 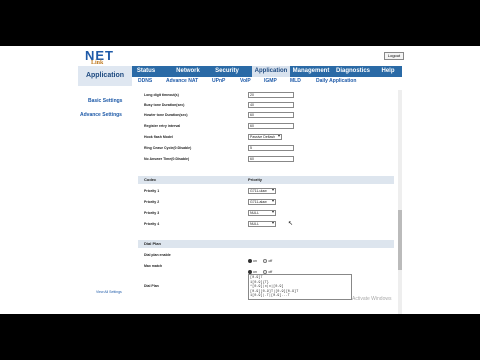 What do you see at coordinates (353, 71) in the screenshot?
I see `tab-diagnostics: Diagnostics` at bounding box center [353, 71].